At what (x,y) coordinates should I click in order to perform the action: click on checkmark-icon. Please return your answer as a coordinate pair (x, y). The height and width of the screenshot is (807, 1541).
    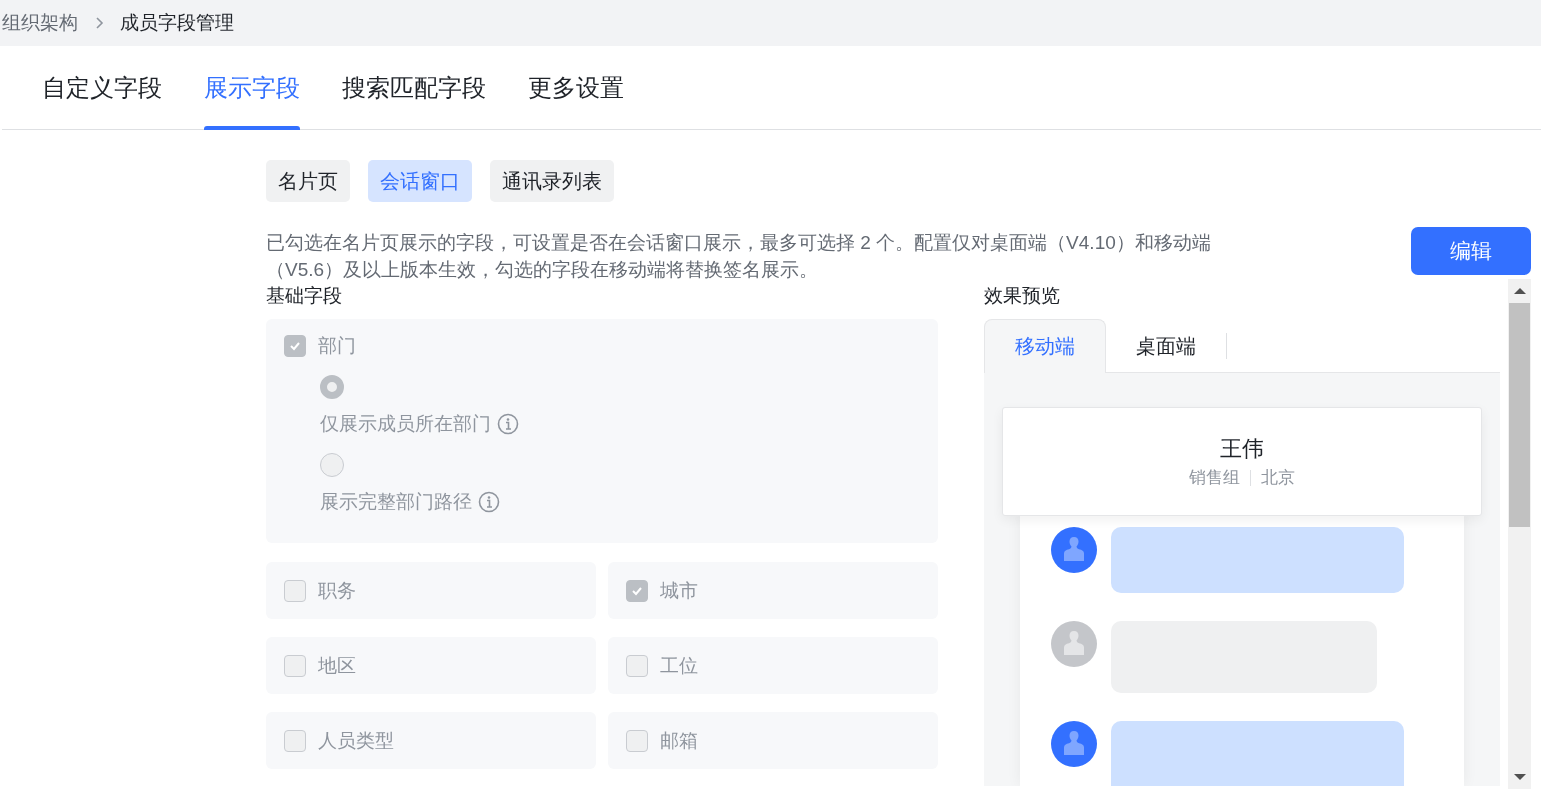
    Looking at the image, I should click on (295, 346).